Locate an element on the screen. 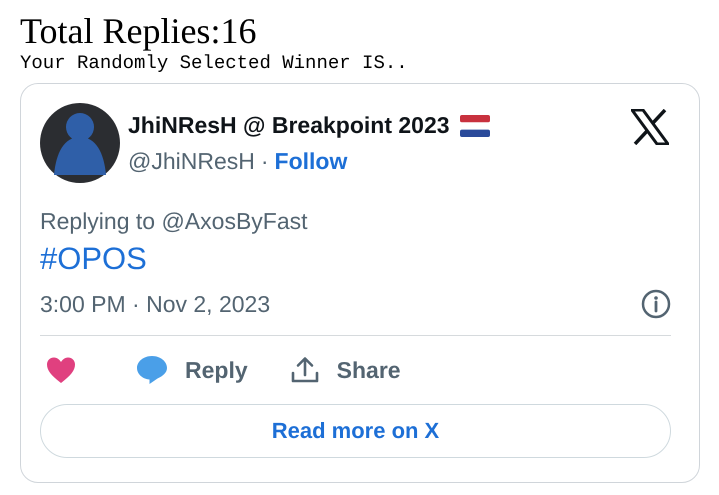 Image resolution: width=719 pixels, height=495 pixels. timestamp: 3:00 PM · Nov 2, 2023 is located at coordinates (155, 304).